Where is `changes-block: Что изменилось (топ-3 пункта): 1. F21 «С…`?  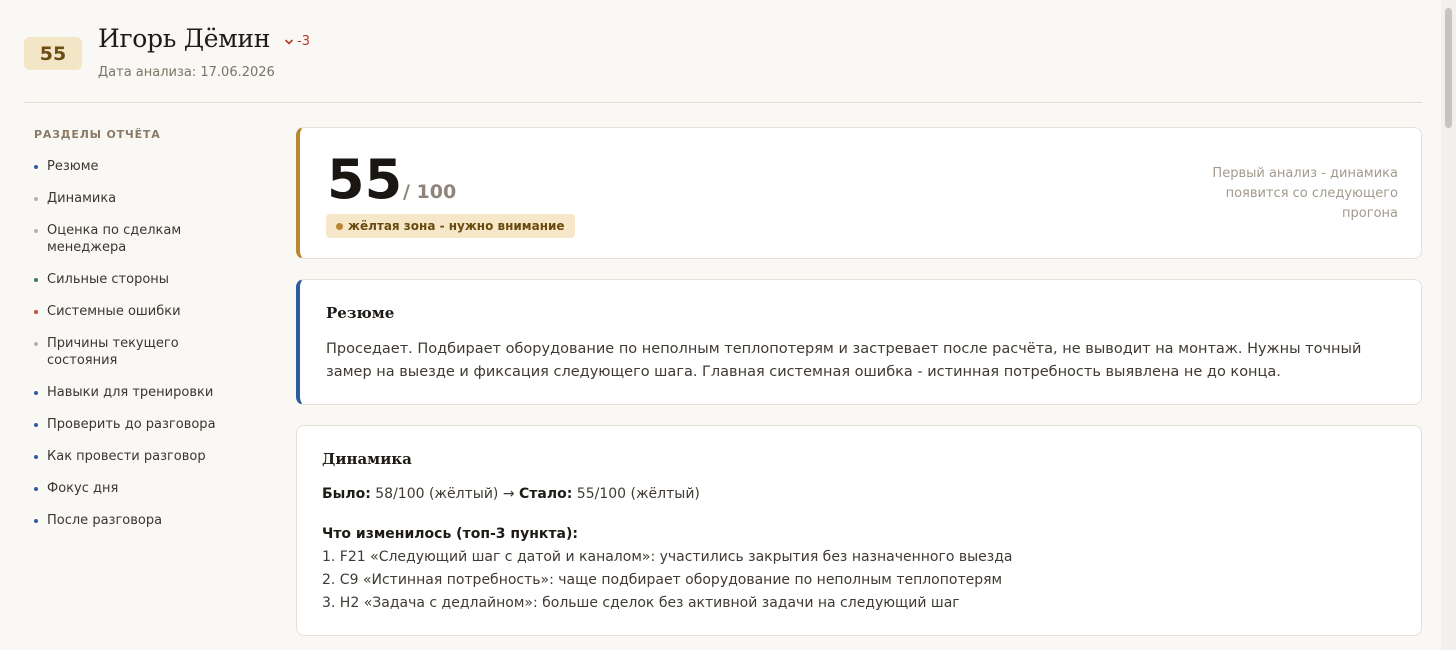
changes-block: Что изменилось (топ-3 пункта): 1. F21 «С… is located at coordinates (667, 569).